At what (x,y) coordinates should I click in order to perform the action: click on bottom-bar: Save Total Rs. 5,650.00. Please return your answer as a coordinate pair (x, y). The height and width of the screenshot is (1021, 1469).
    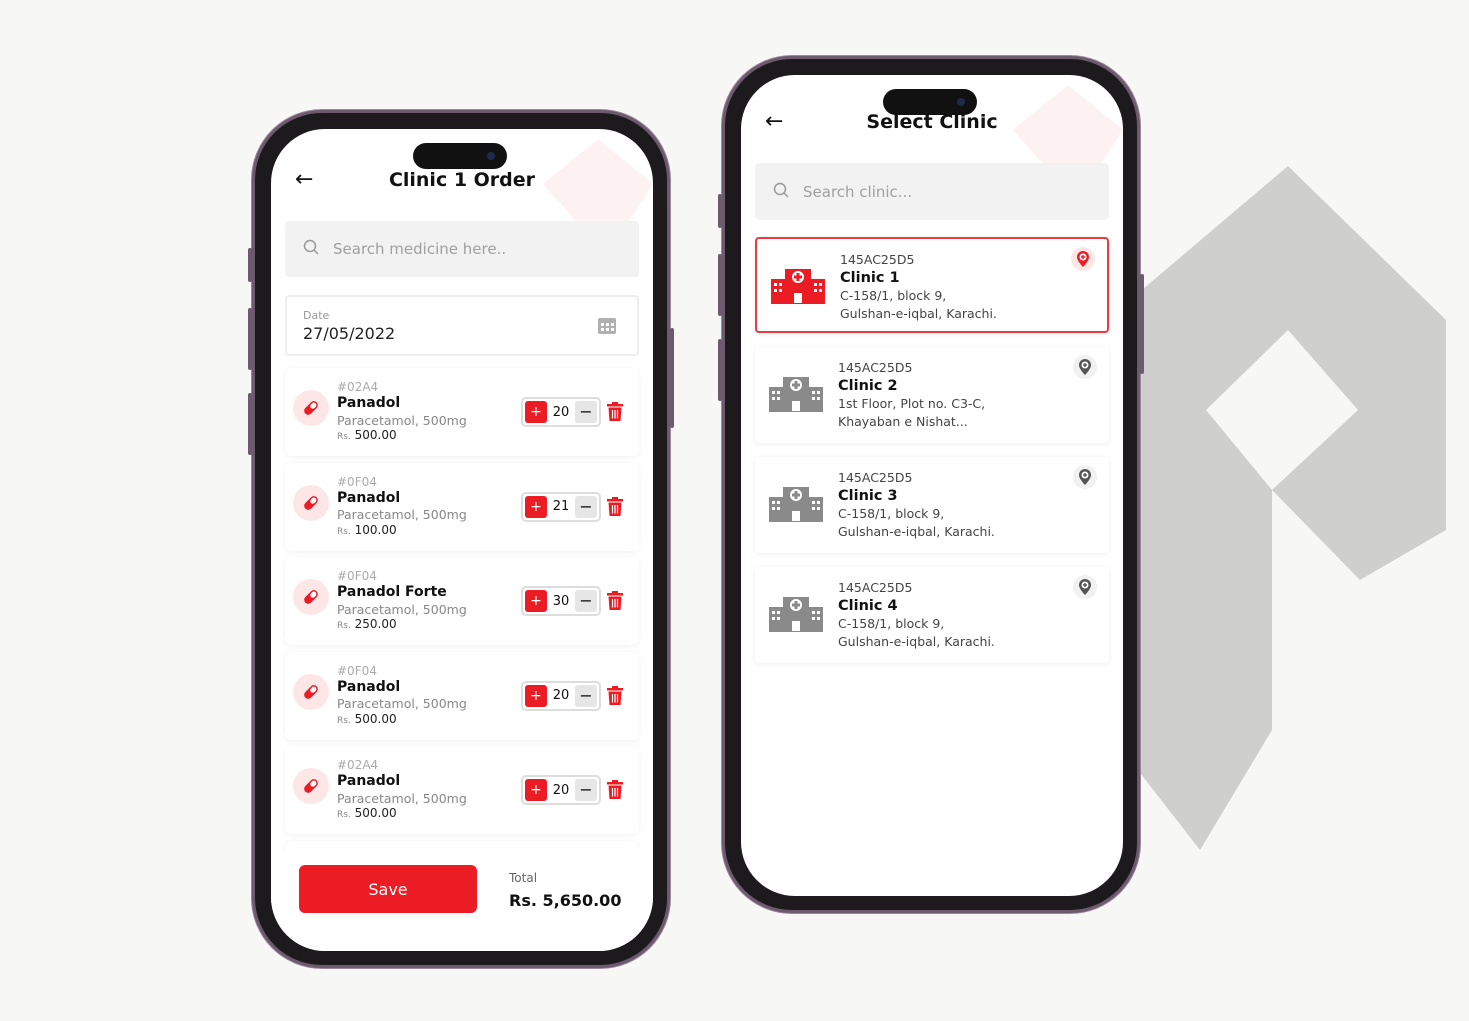
    Looking at the image, I should click on (462, 901).